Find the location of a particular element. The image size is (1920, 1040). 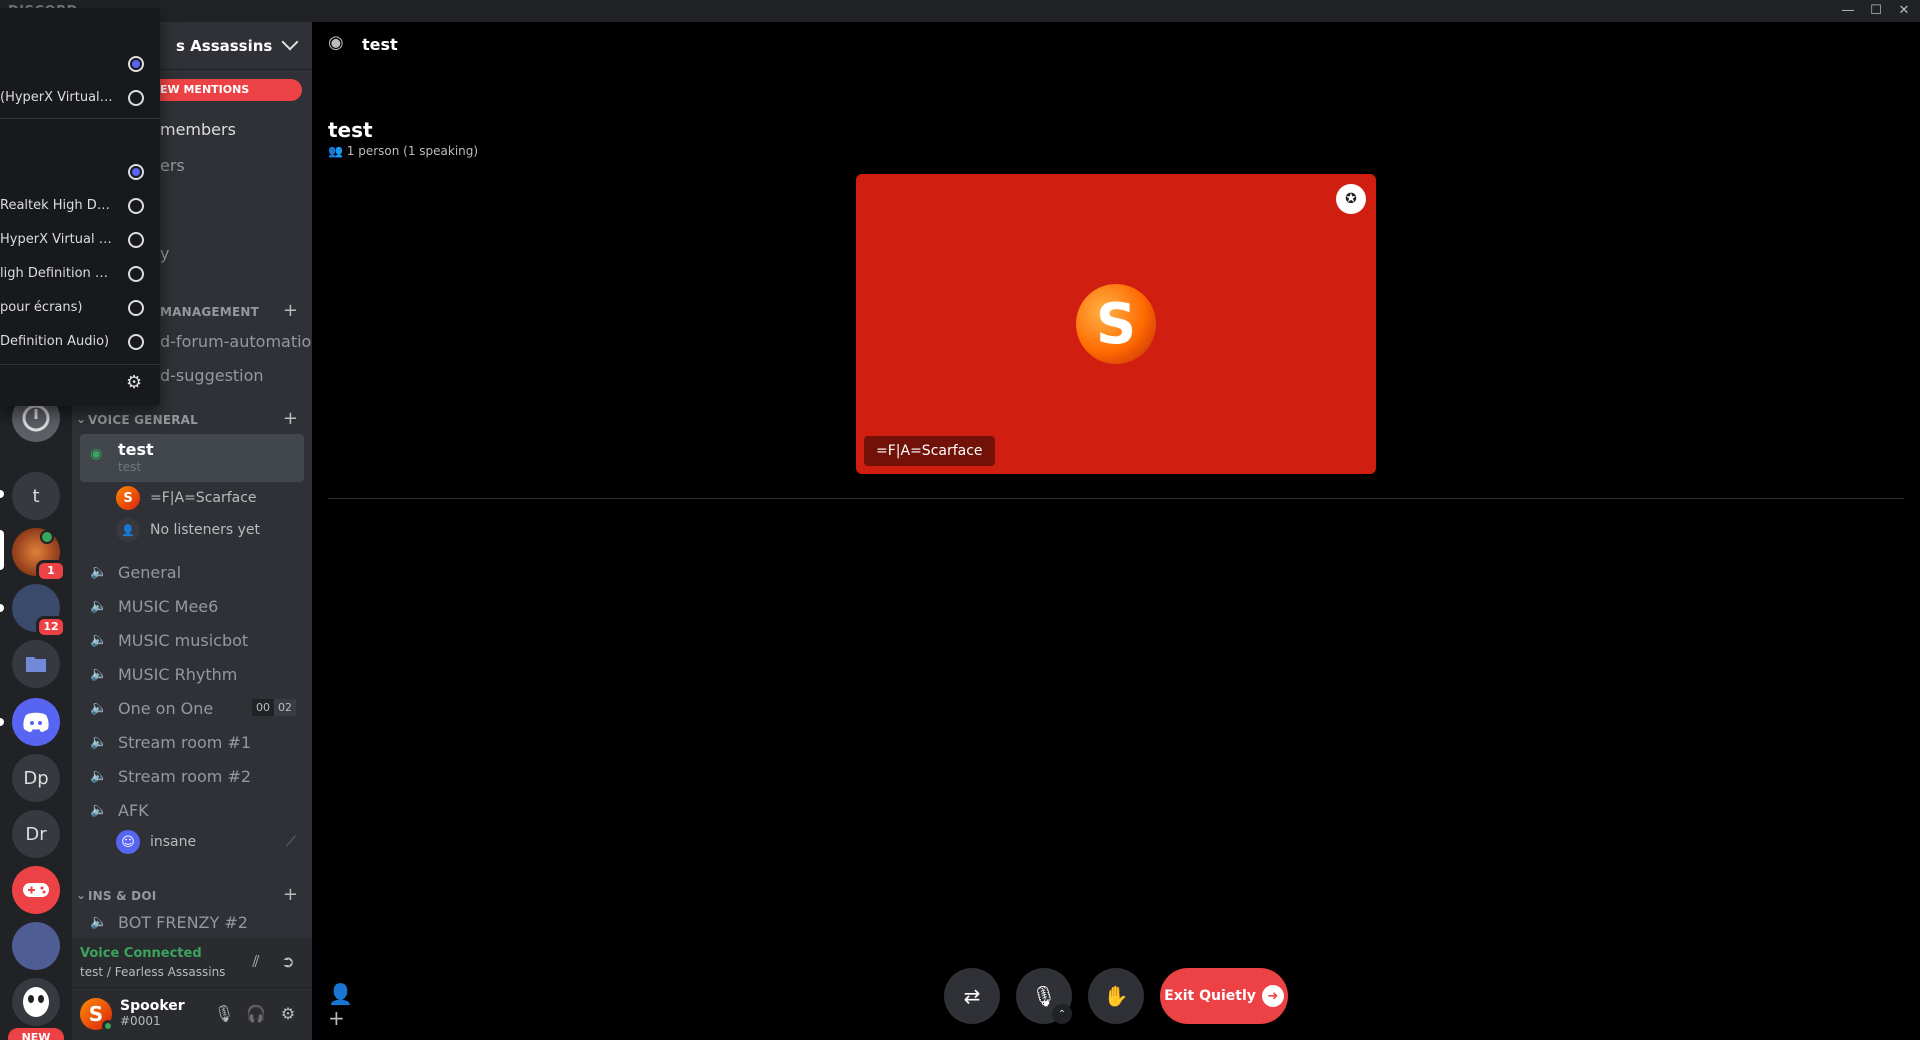

speaker-tile: S ✪ =F|A=Scarface is located at coordinates (1116, 324).